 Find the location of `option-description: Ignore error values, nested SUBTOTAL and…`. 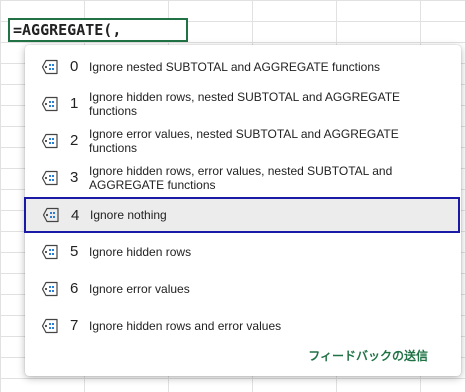

option-description: Ignore error values, nested SUBTOTAL and… is located at coordinates (244, 140).